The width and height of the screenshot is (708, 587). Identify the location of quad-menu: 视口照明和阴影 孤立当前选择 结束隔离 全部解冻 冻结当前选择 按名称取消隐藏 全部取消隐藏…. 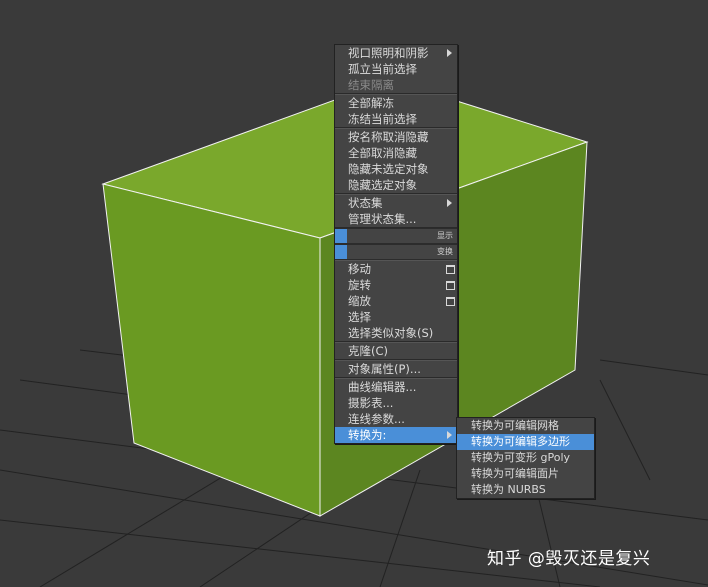
(396, 244).